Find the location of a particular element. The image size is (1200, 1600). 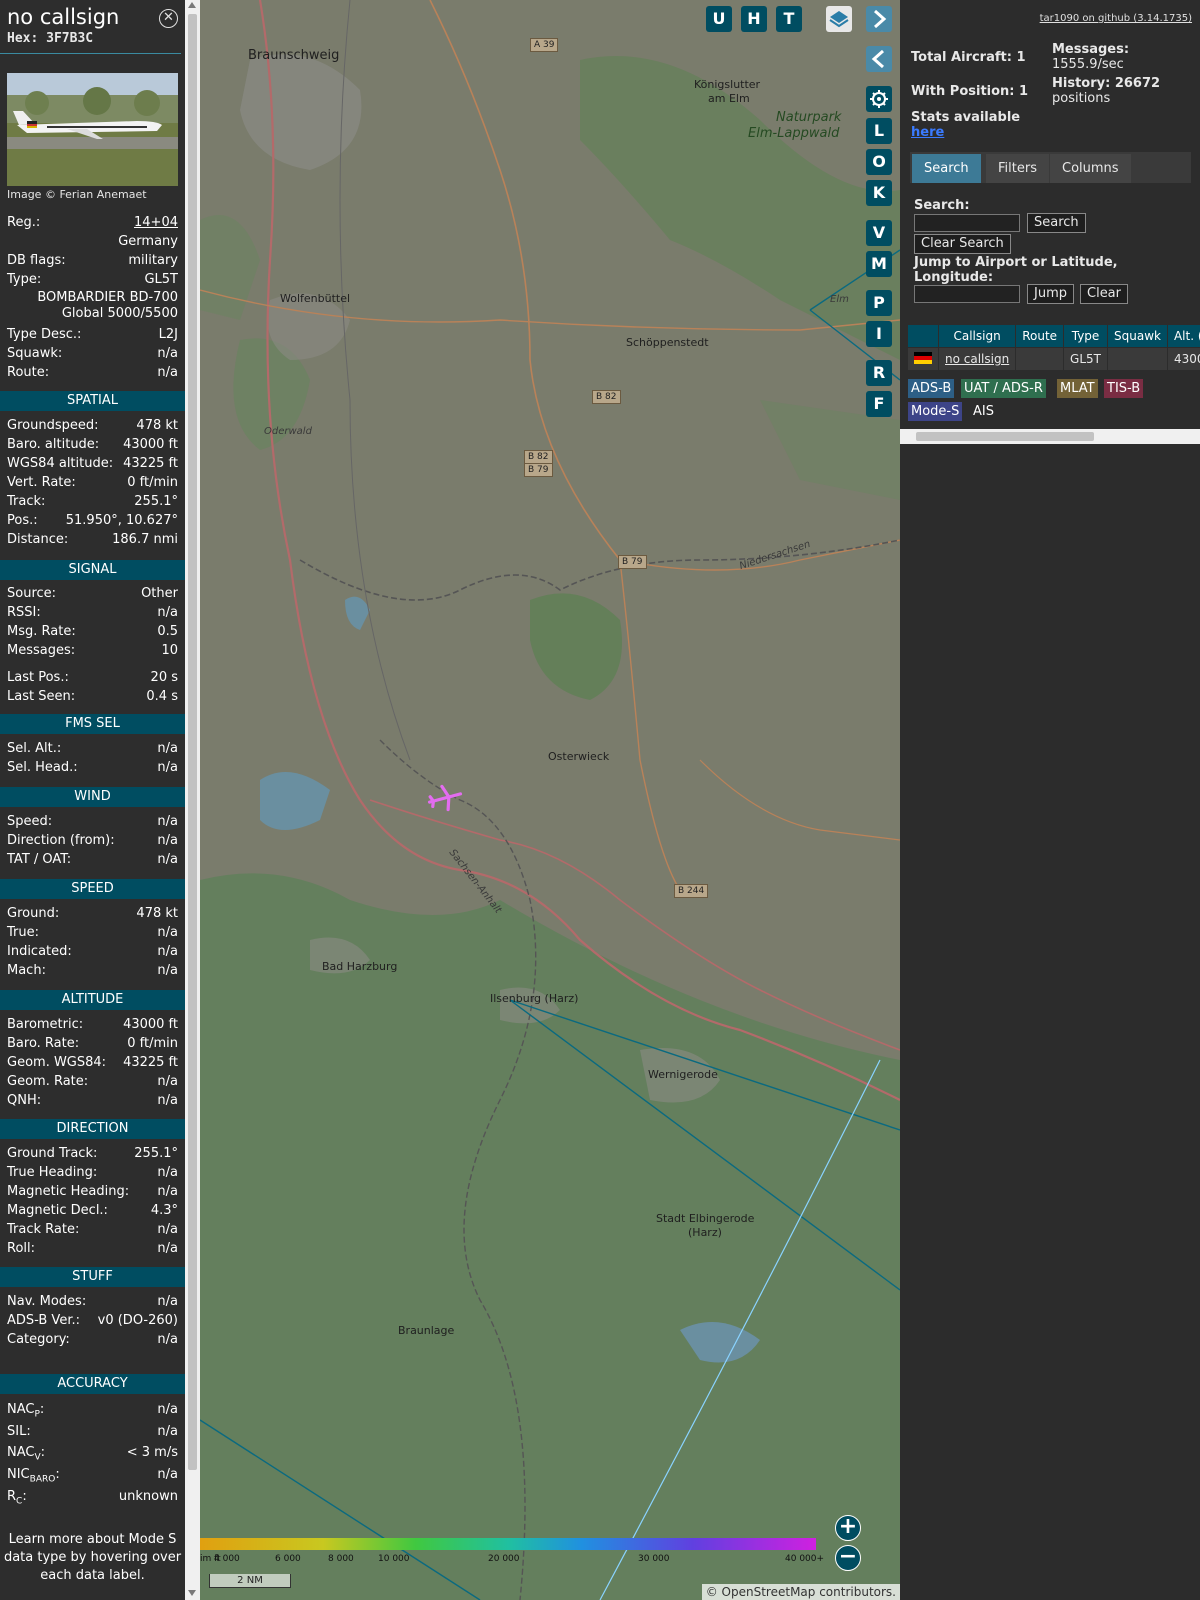

info-label: Track Rate: is located at coordinates (43, 1229).